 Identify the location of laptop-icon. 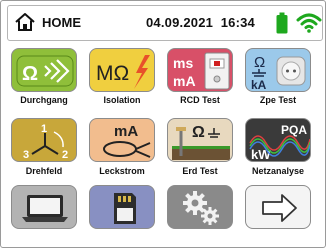
(45, 208).